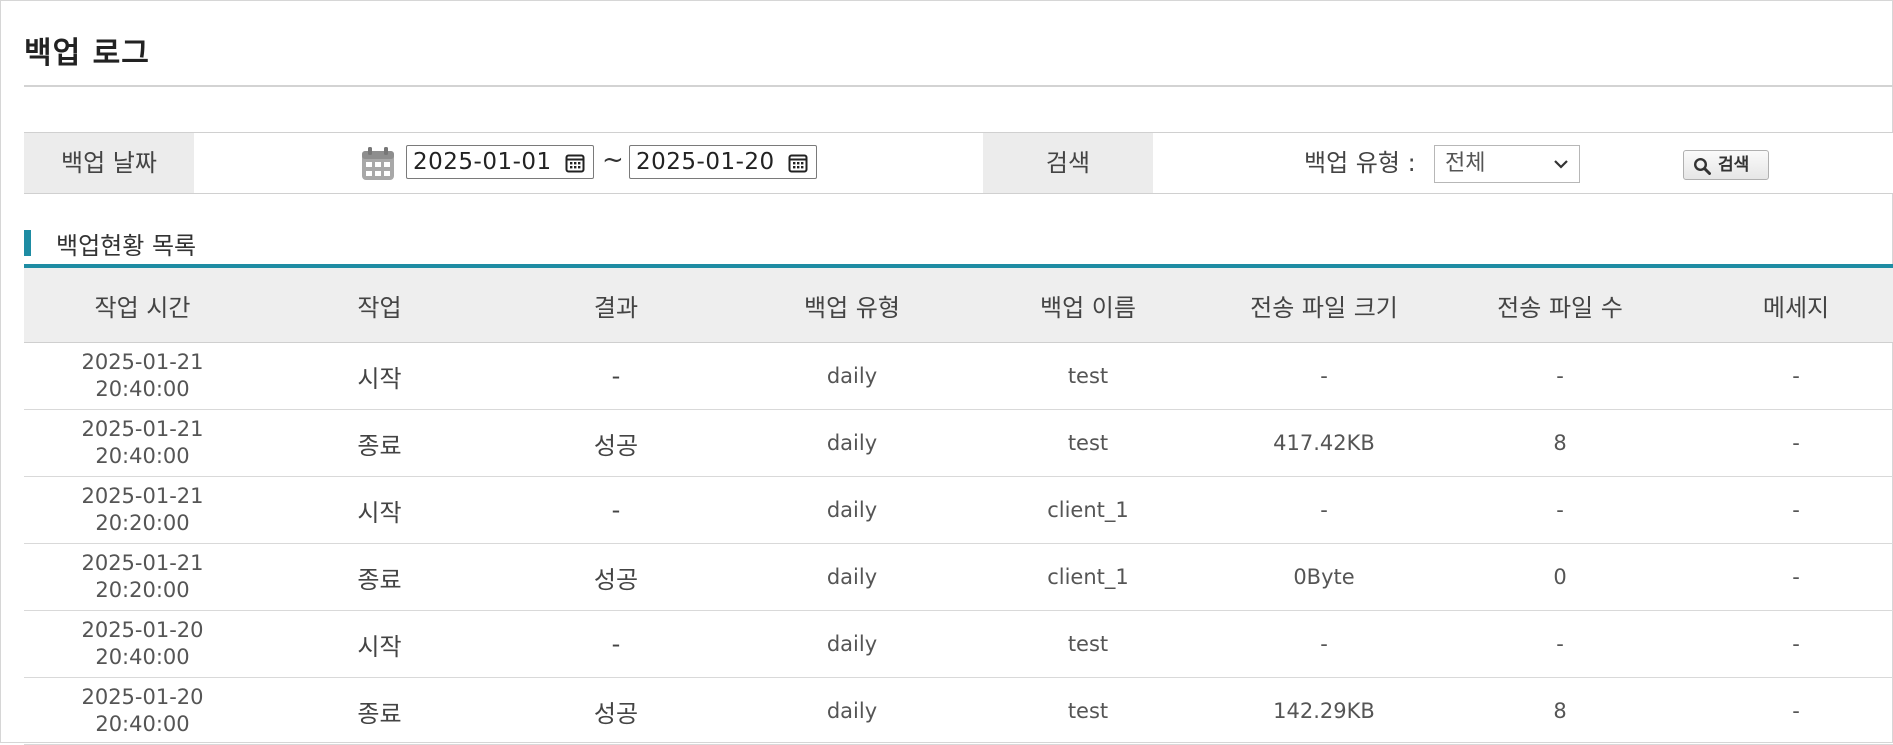  I want to click on col-header: 작업, so click(379, 305).